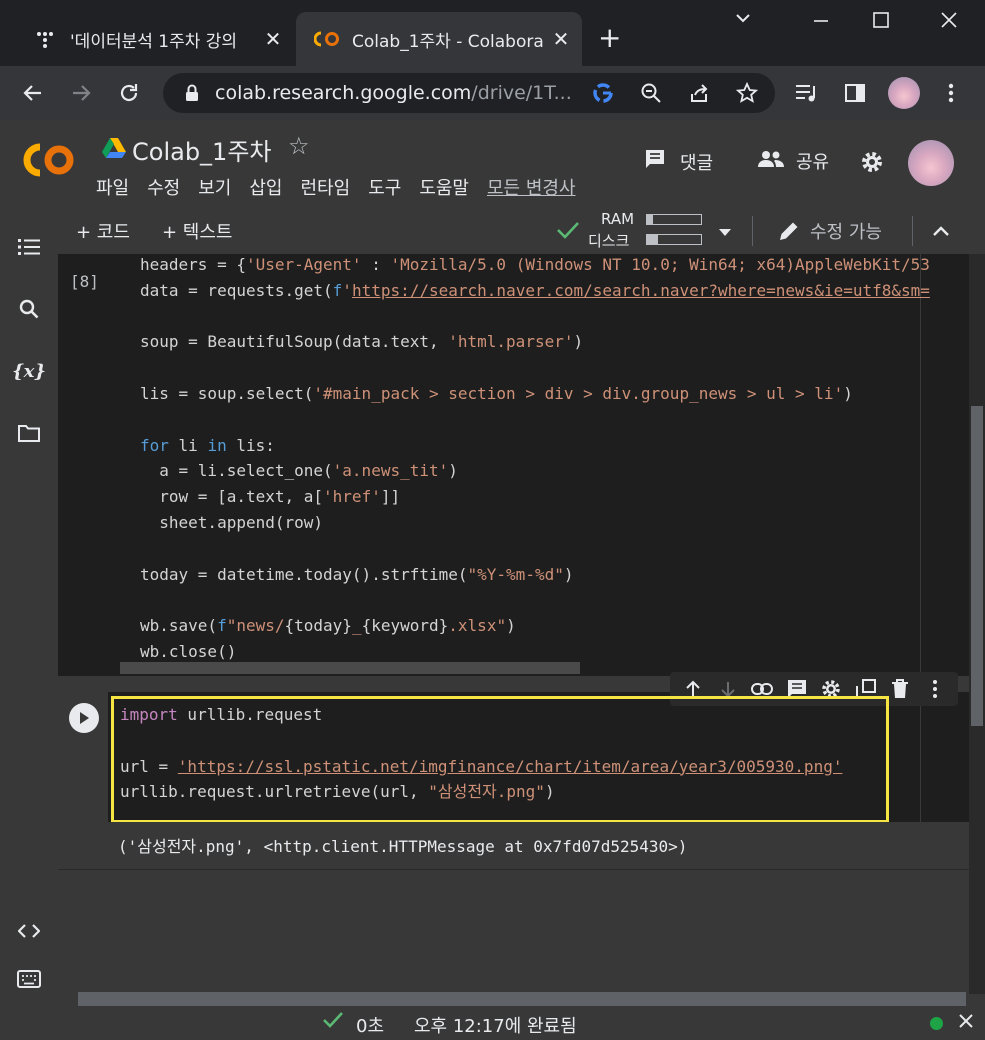 The image size is (985, 1040). What do you see at coordinates (48, 160) in the screenshot?
I see `colab-logo-icon` at bounding box center [48, 160].